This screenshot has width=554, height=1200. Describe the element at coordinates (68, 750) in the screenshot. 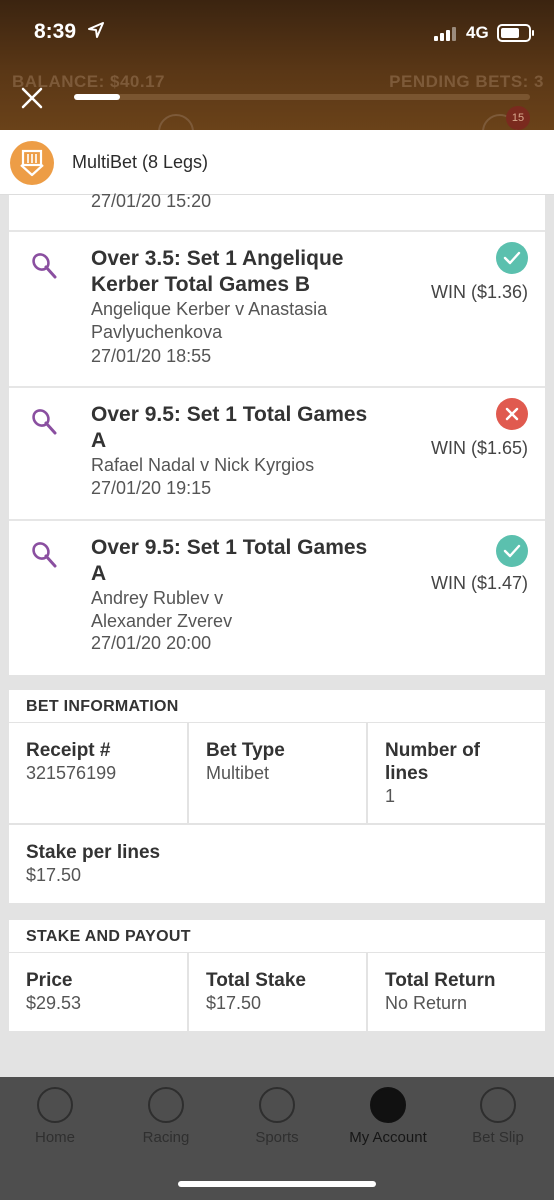

I see `receipt-label: Receipt #` at that location.